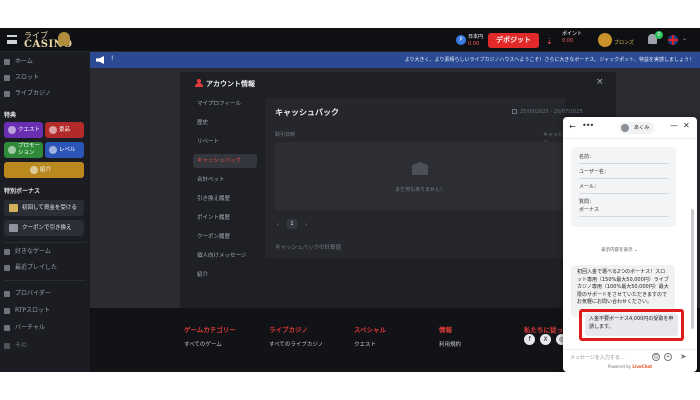 The image size is (700, 400). Describe the element at coordinates (45, 268) in the screenshot. I see `sidebar-item-recent: 最近プレイした` at that location.